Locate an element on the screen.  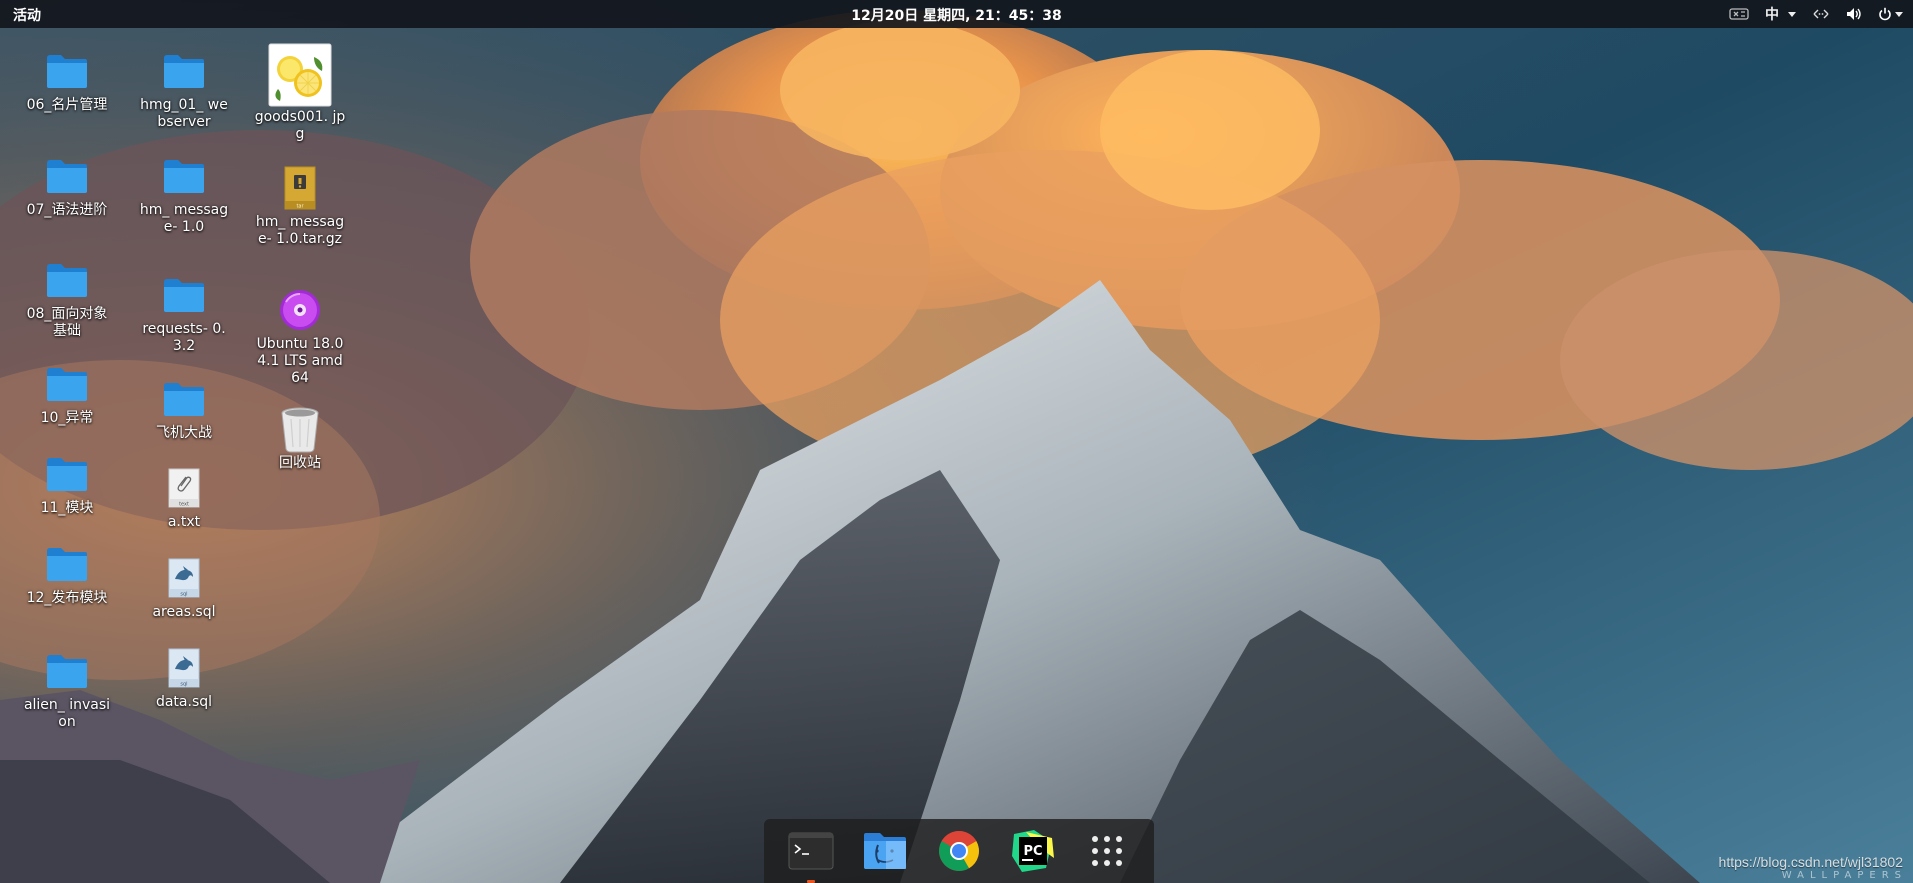
icon-label: 12_发布模块 is located at coordinates (67, 598).